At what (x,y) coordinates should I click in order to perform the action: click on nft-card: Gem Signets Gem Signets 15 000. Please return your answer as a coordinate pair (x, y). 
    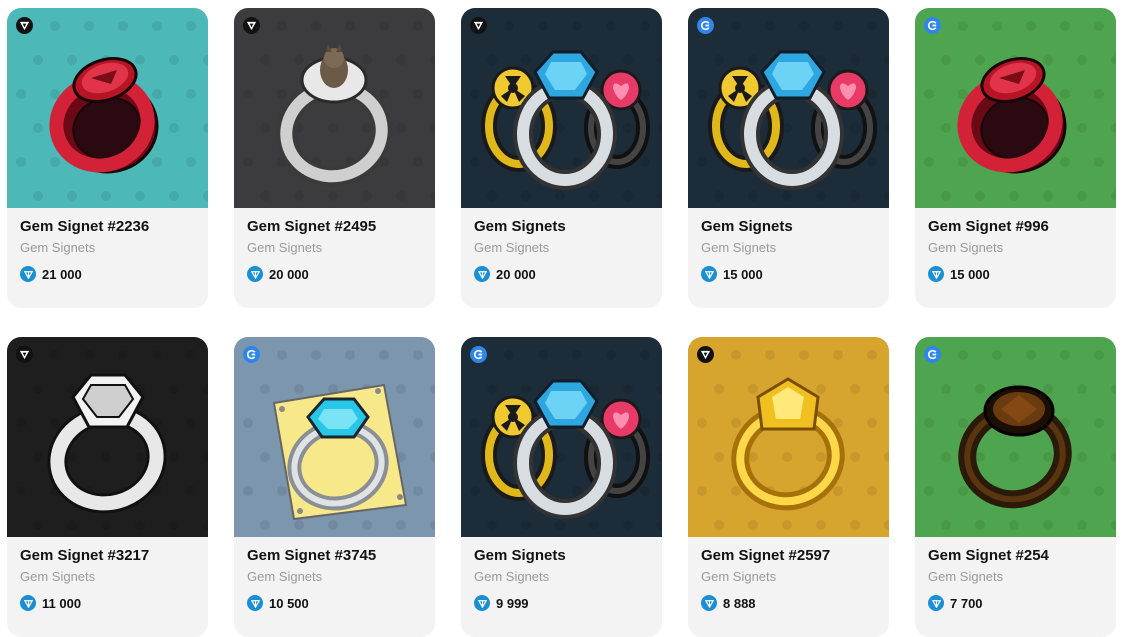
    Looking at the image, I should click on (788, 158).